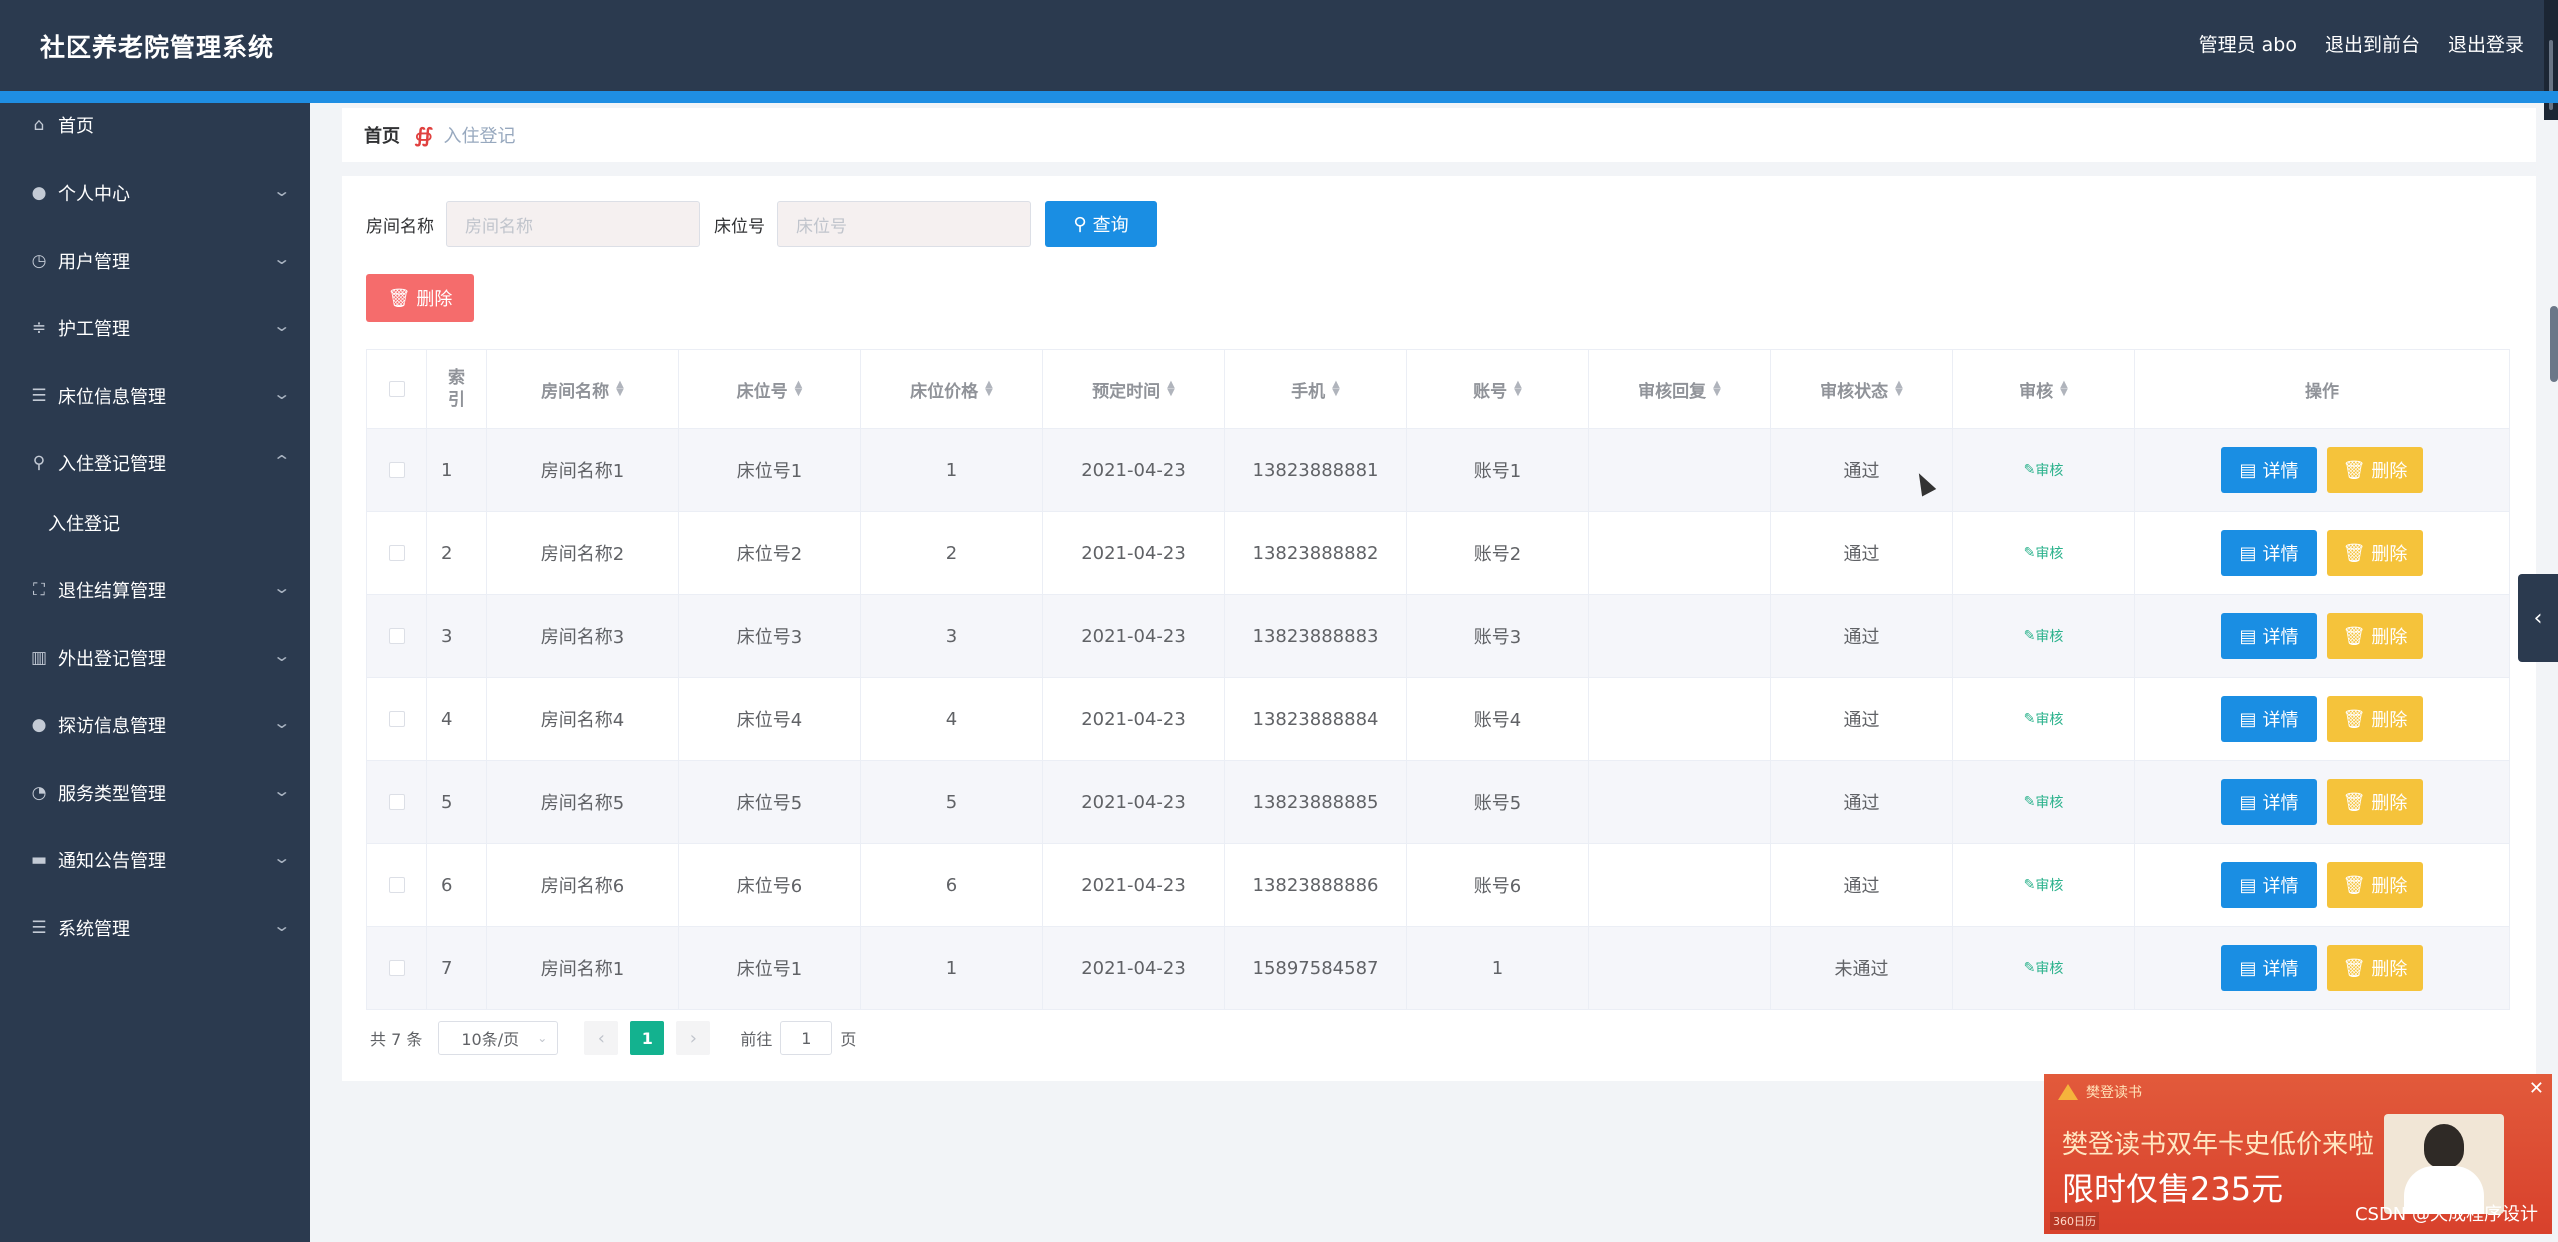 This screenshot has height=1242, width=2558. What do you see at coordinates (155, 463) in the screenshot?
I see `sidebar-item-checkin-management: ⚲ 入住登记管理 ⌄` at bounding box center [155, 463].